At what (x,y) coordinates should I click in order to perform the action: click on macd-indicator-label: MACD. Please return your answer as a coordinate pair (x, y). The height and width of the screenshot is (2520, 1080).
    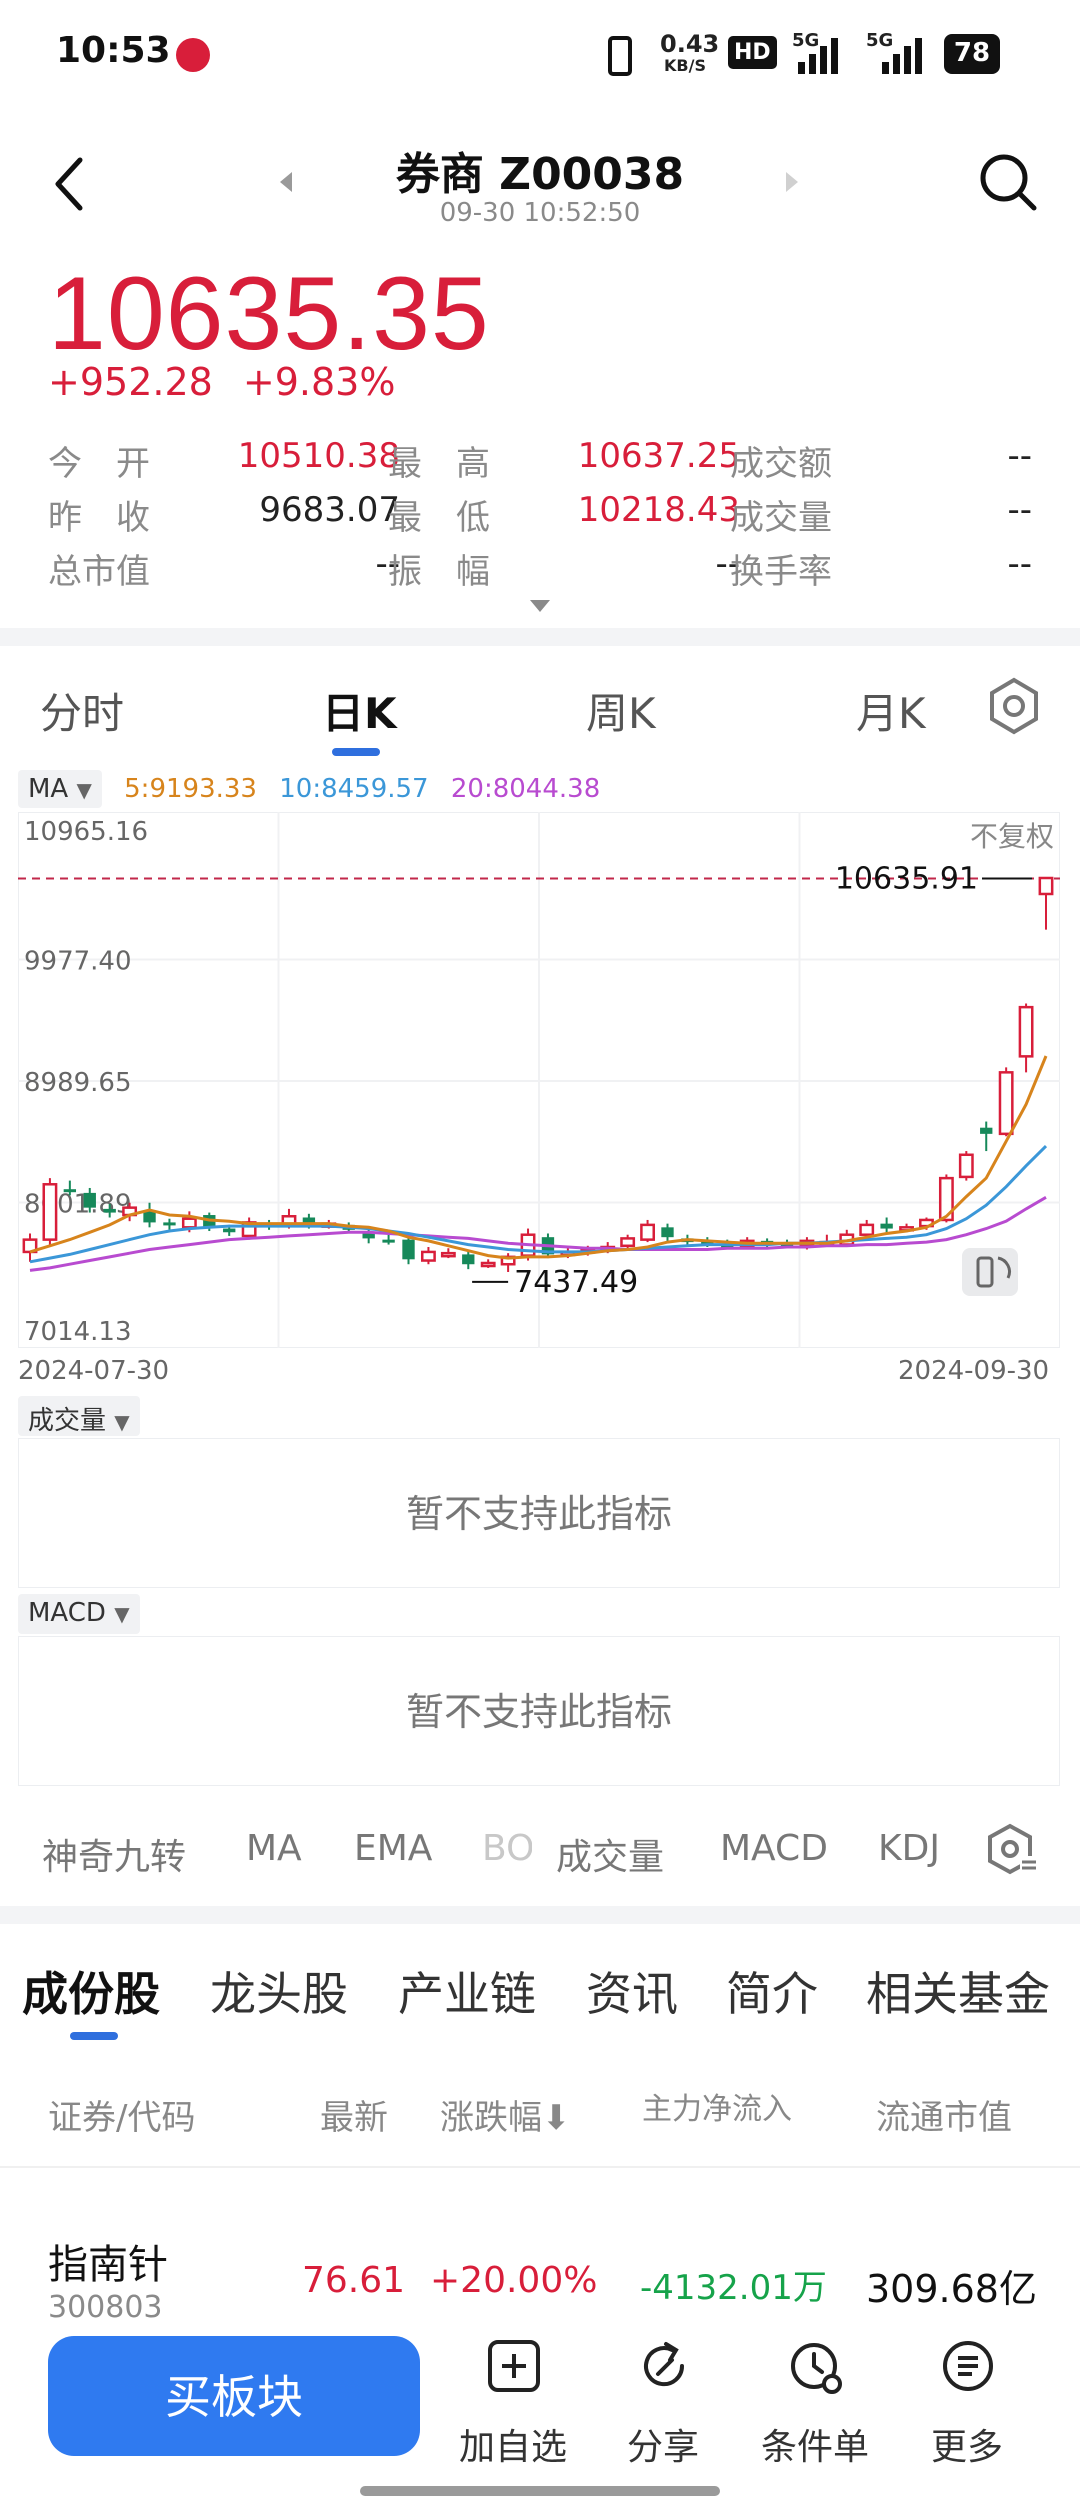
    Looking at the image, I should click on (67, 1613).